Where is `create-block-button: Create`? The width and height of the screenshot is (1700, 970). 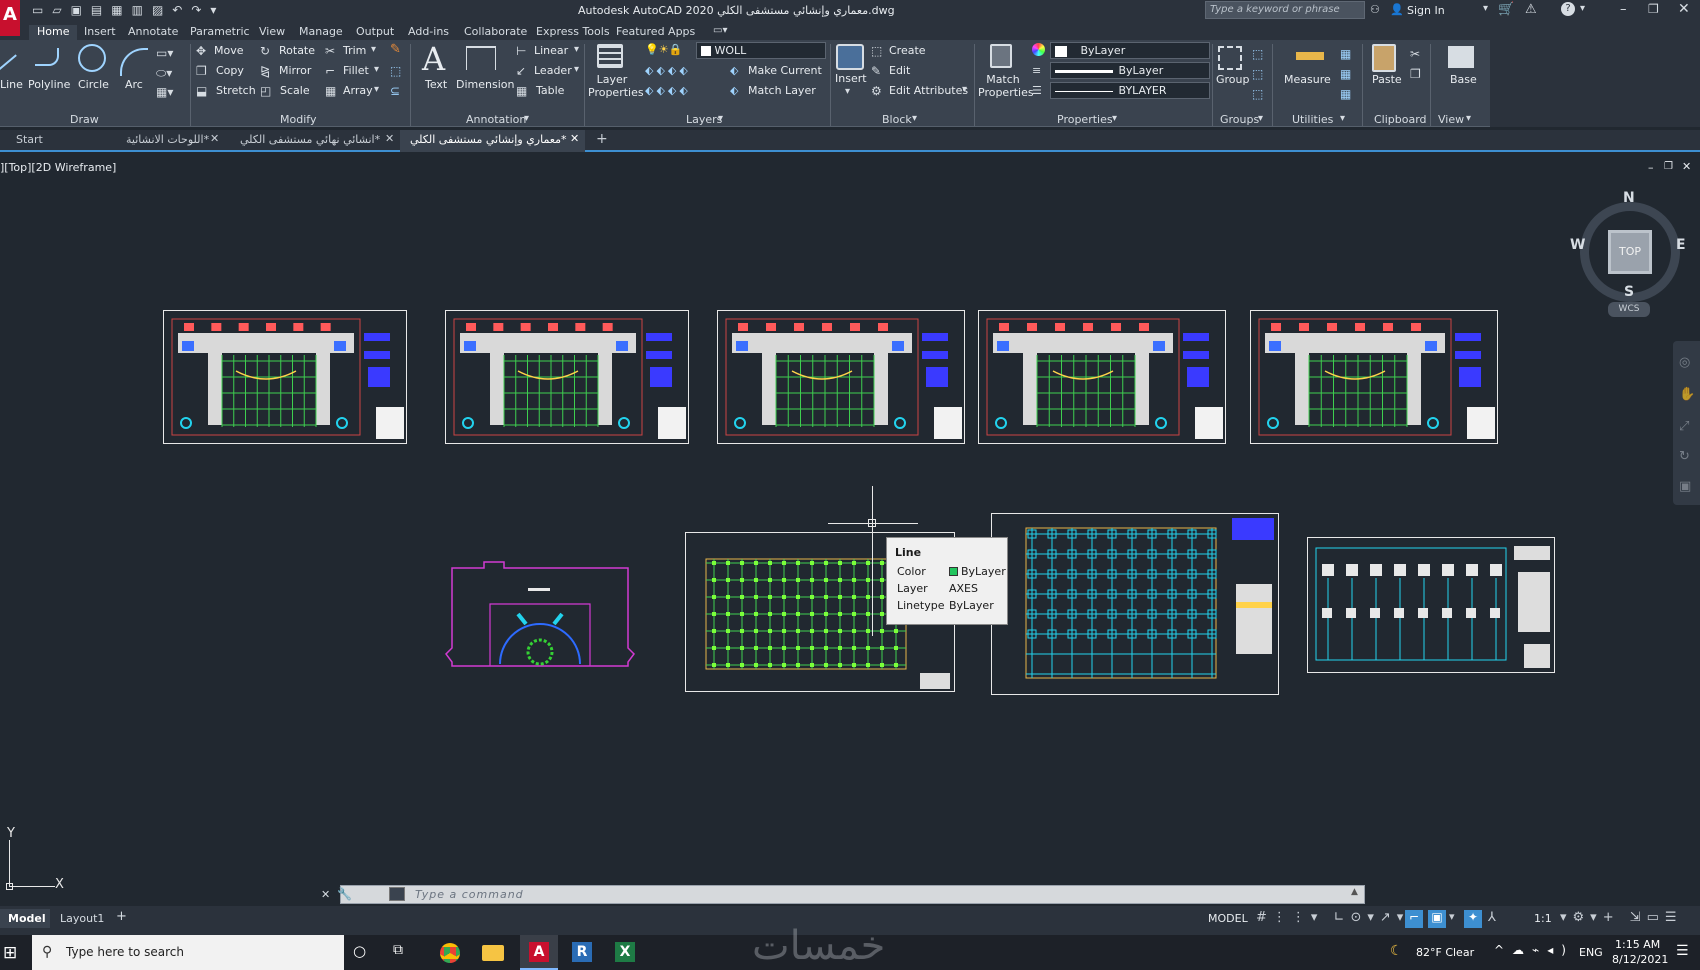
create-block-button: Create is located at coordinates (907, 50).